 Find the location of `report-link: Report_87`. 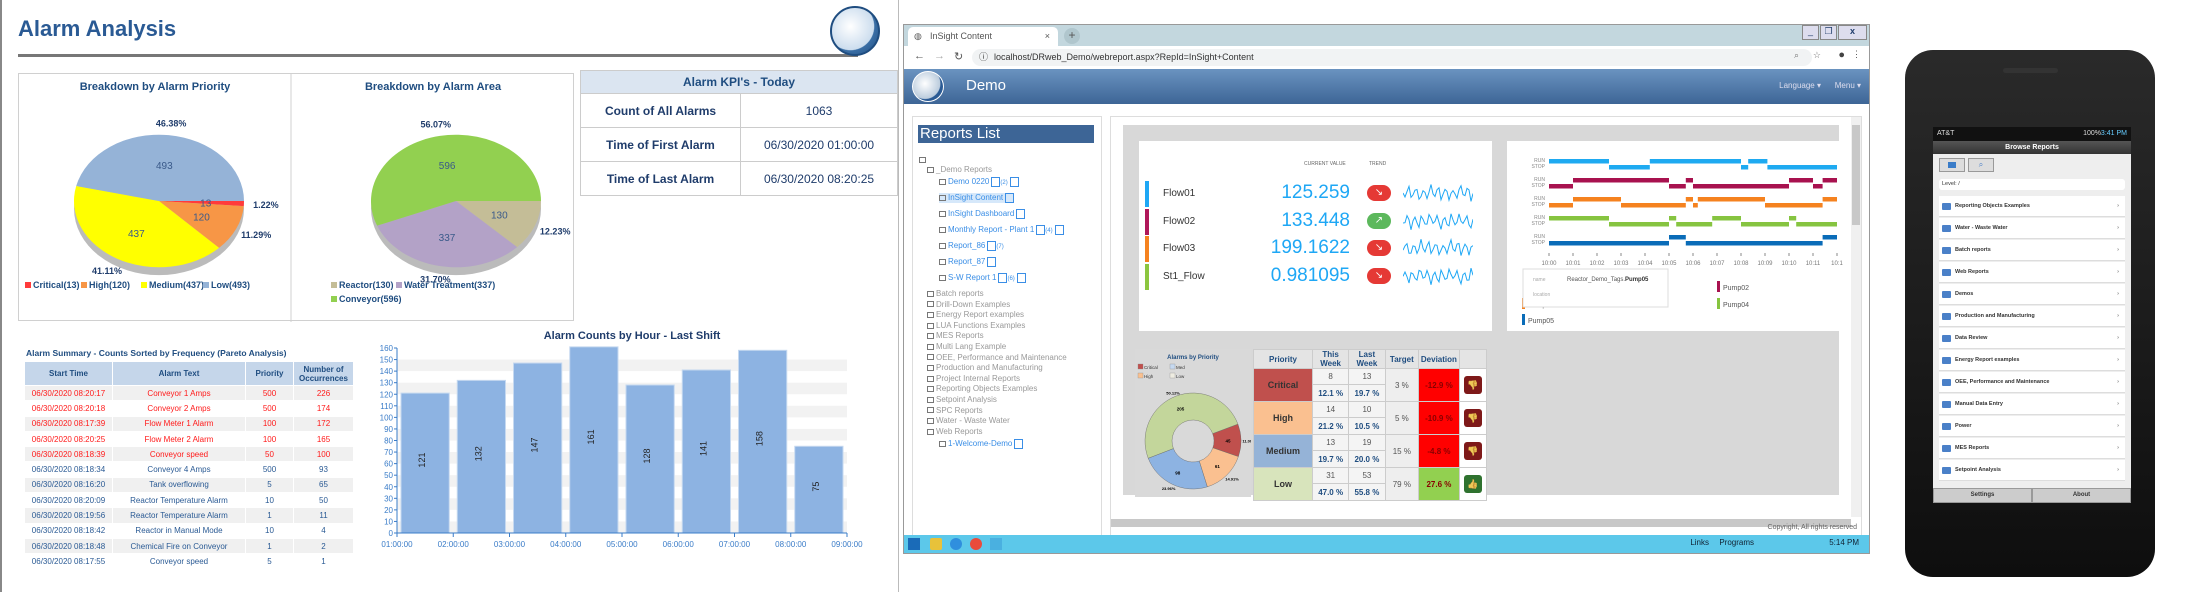

report-link: Report_87 is located at coordinates (968, 262).